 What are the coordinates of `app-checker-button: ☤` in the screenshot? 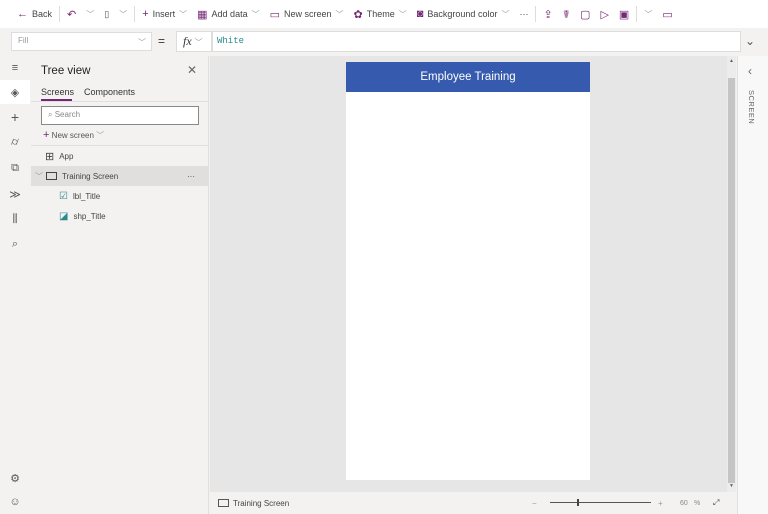 It's located at (566, 14).